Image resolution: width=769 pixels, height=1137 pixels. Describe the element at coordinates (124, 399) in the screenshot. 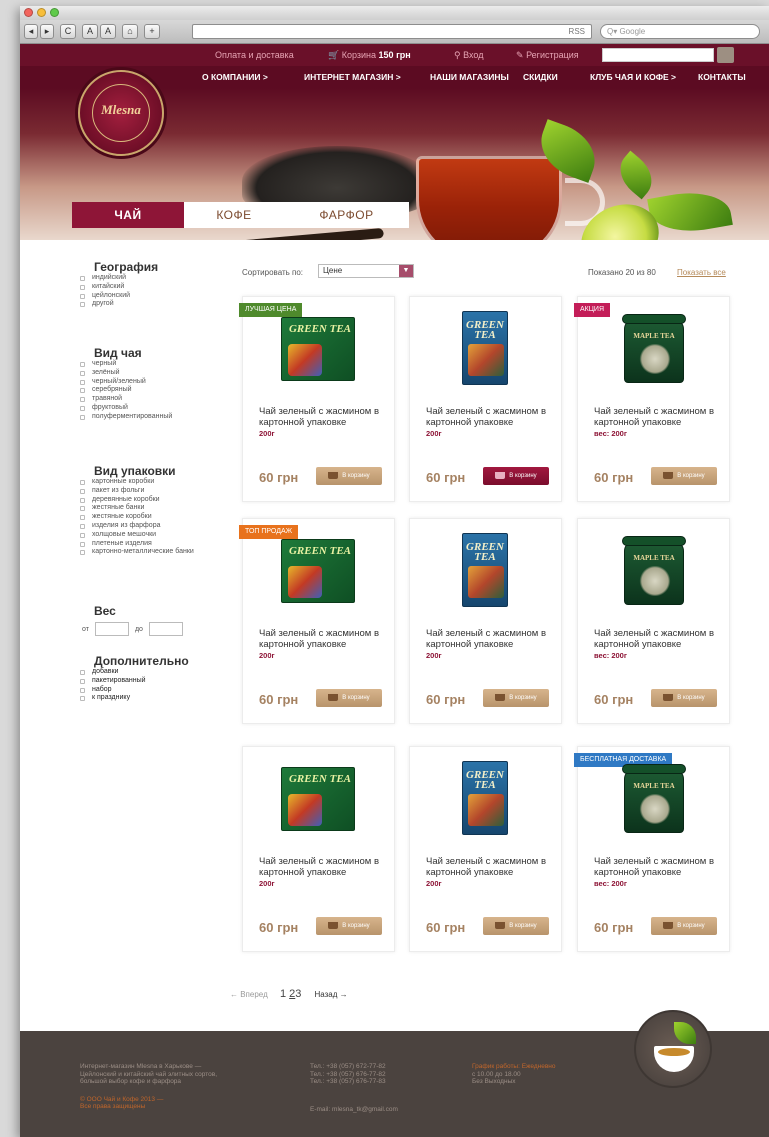

I see `filter-option: травяной` at that location.